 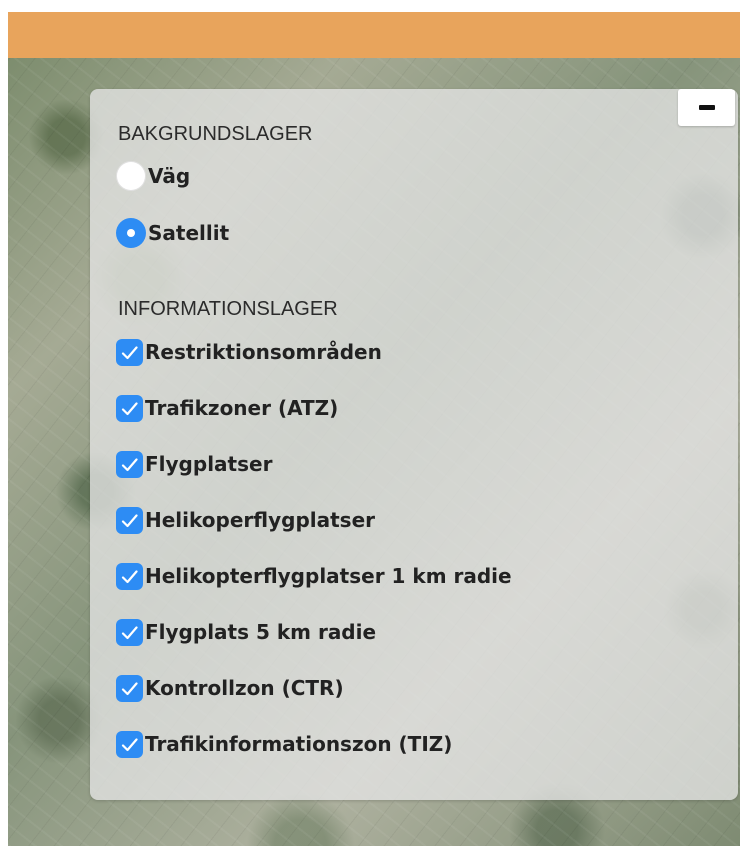 What do you see at coordinates (228, 309) in the screenshot?
I see `information-layers-heading: INFORMATIONSLAGER` at bounding box center [228, 309].